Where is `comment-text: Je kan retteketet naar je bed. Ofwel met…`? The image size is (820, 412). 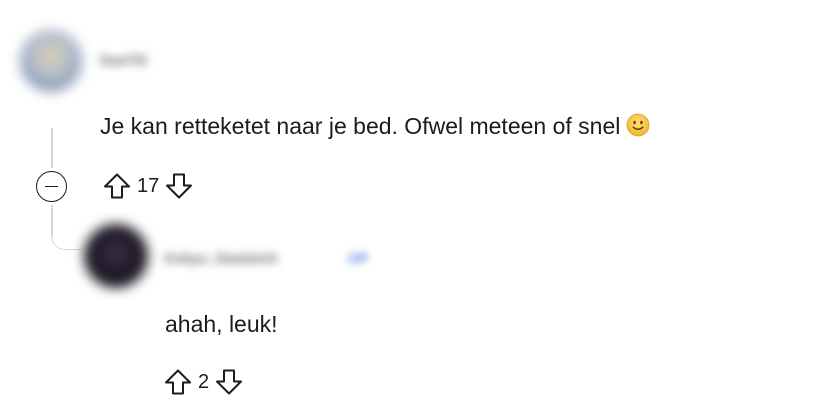 comment-text: Je kan retteketet naar je bed. Ofwel met… is located at coordinates (360, 126).